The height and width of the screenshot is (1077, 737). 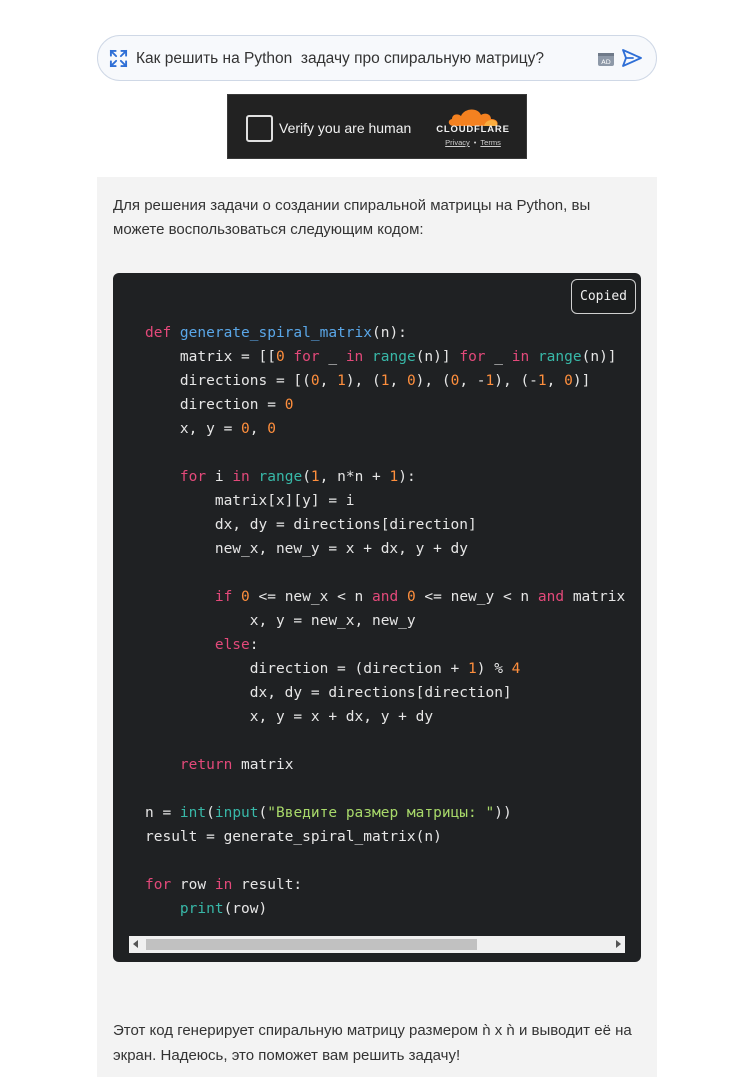 What do you see at coordinates (433, 381) in the screenshot?
I see `code-token: ), (` at bounding box center [433, 381].